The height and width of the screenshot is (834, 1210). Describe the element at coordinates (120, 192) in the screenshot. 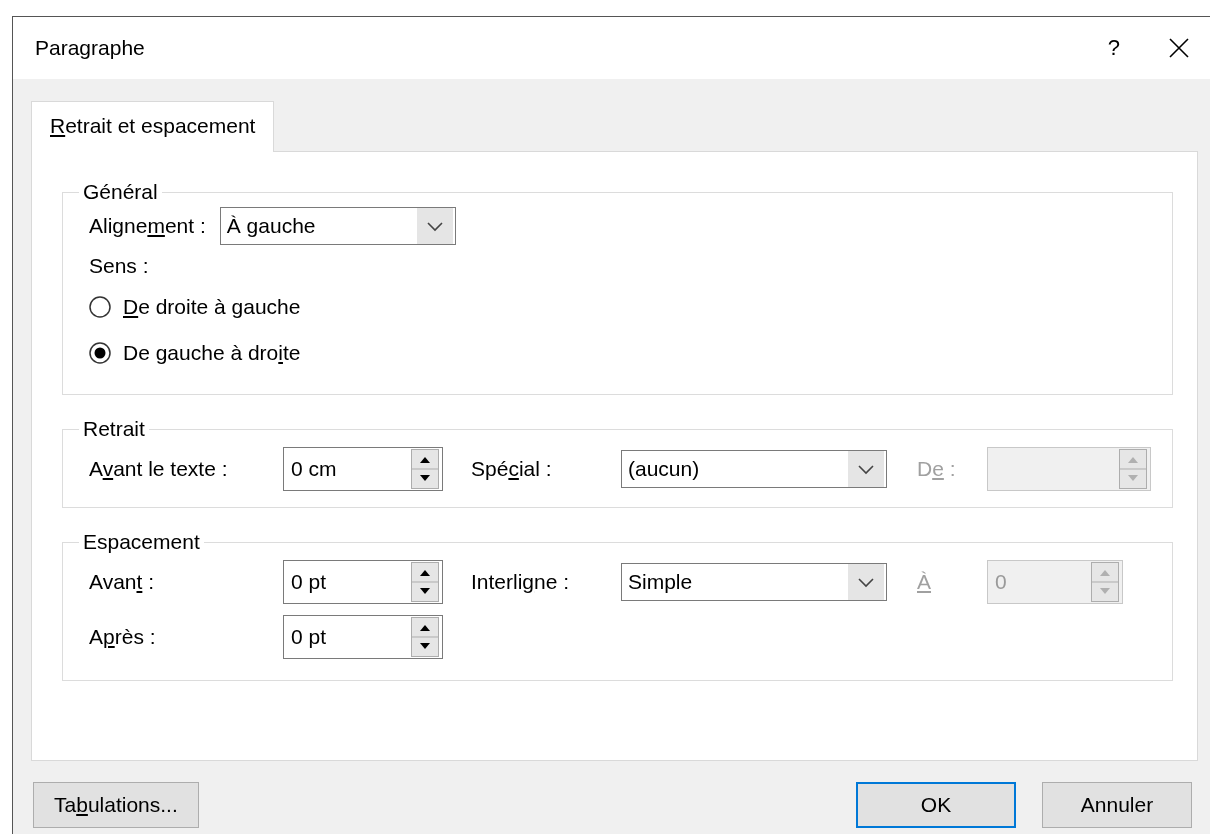

I see `group-title: Général` at that location.